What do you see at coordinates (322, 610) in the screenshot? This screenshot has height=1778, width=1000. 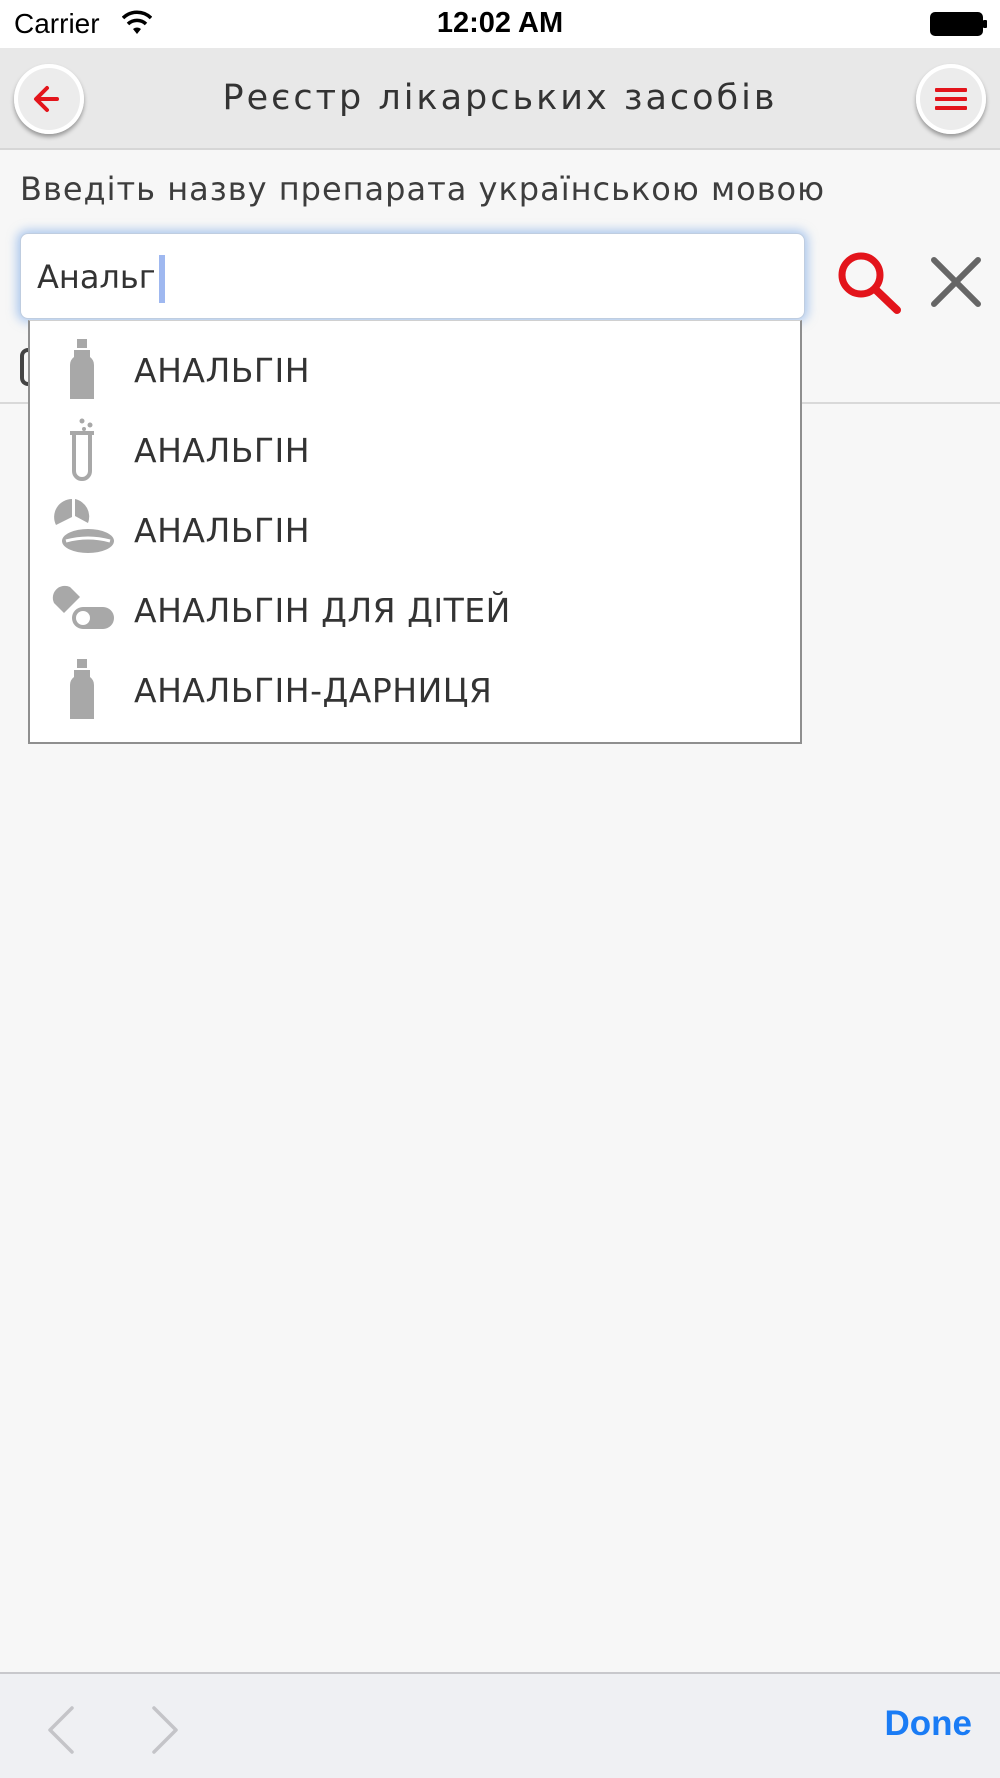 I see `suggestion-label: АНАЛЬГІН ДЛЯ ДІТЕЙ` at bounding box center [322, 610].